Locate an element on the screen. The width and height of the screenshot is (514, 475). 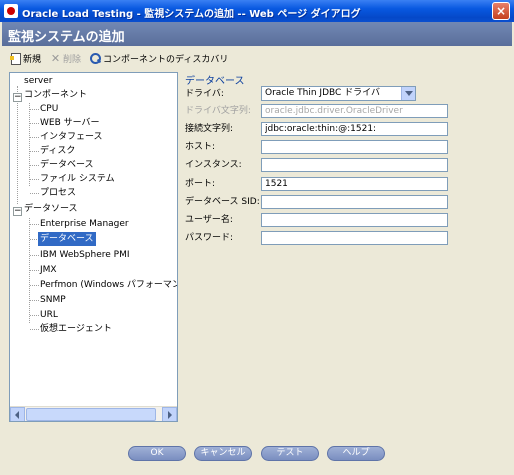
scroll-left-arrow-icon is located at coordinates (17, 414).